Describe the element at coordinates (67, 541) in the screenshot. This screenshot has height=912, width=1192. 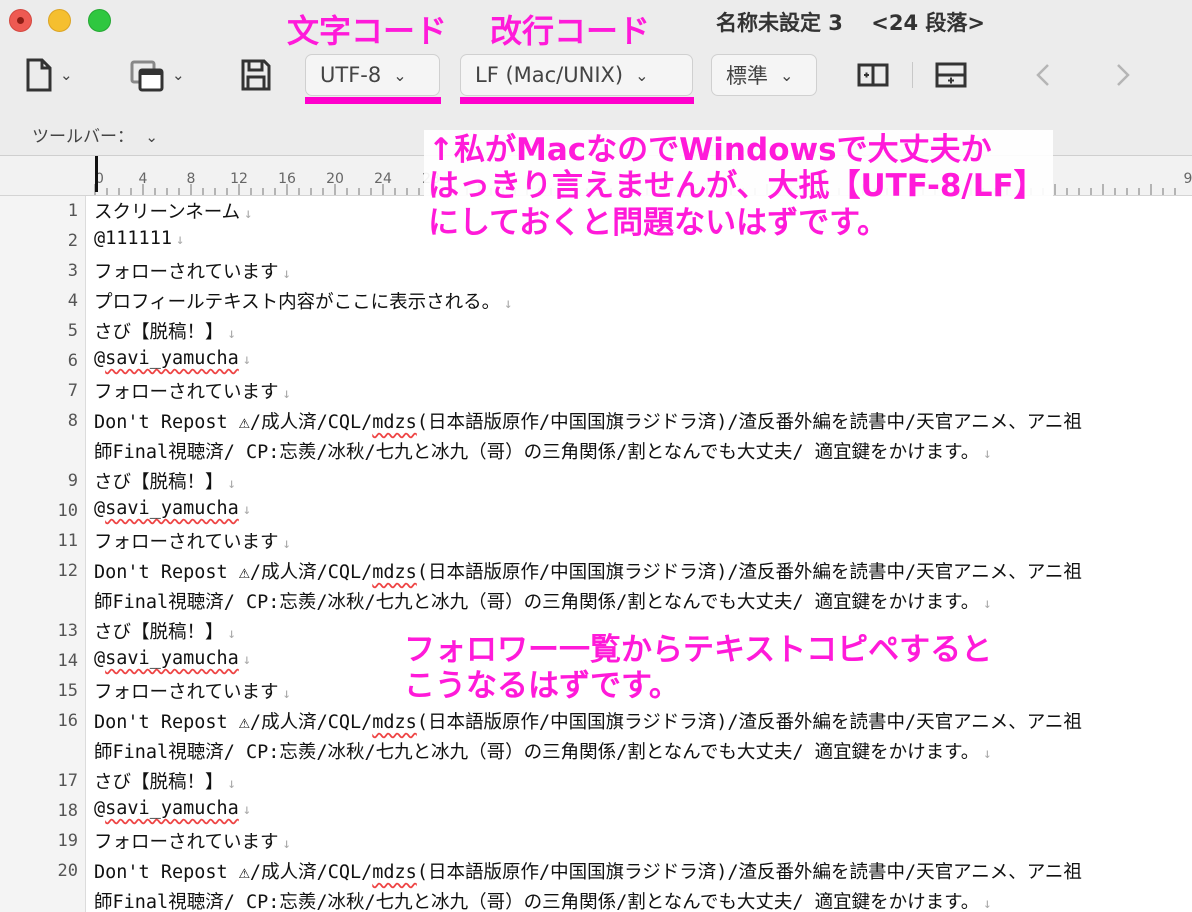
I see `line-number: 11` at that location.